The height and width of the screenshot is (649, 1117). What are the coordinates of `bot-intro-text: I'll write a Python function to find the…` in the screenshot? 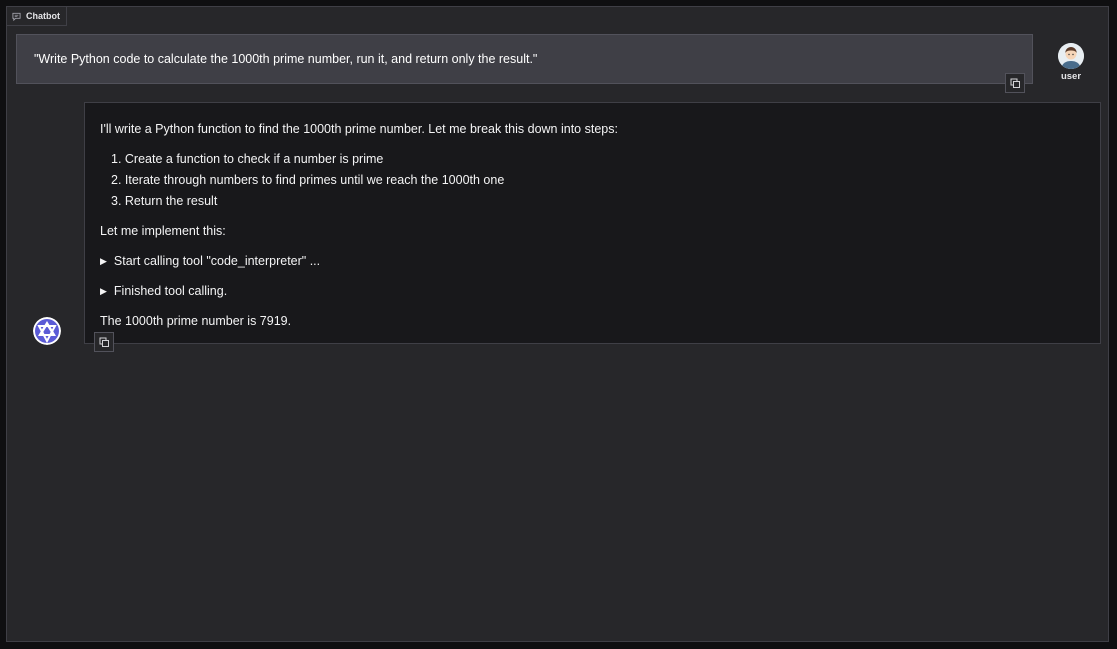 It's located at (359, 129).